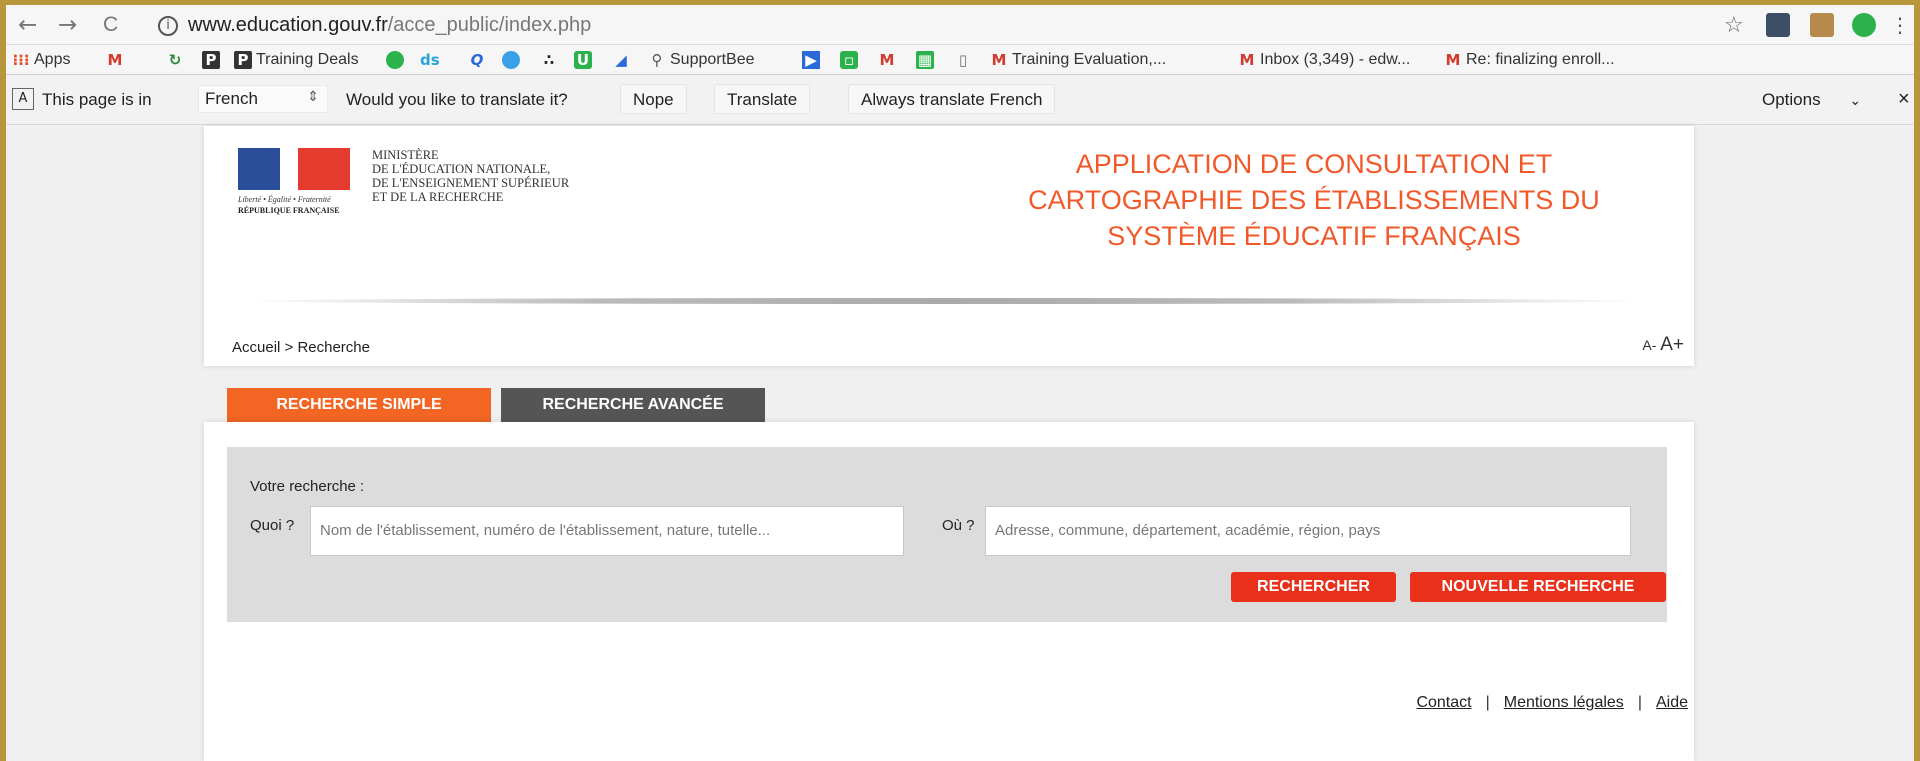 The image size is (1920, 761). I want to click on translate-prefix: This page is in, so click(97, 99).